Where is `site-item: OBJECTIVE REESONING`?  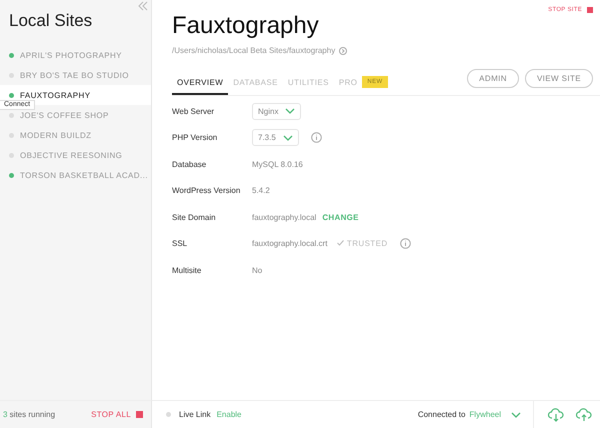 site-item: OBJECTIVE REESONING is located at coordinates (75, 155).